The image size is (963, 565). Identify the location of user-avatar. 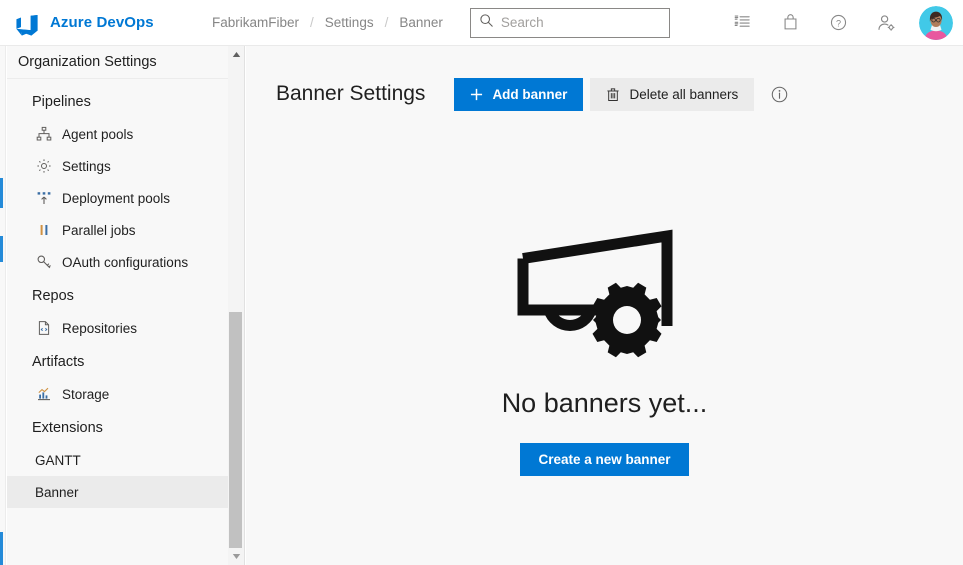
(936, 22).